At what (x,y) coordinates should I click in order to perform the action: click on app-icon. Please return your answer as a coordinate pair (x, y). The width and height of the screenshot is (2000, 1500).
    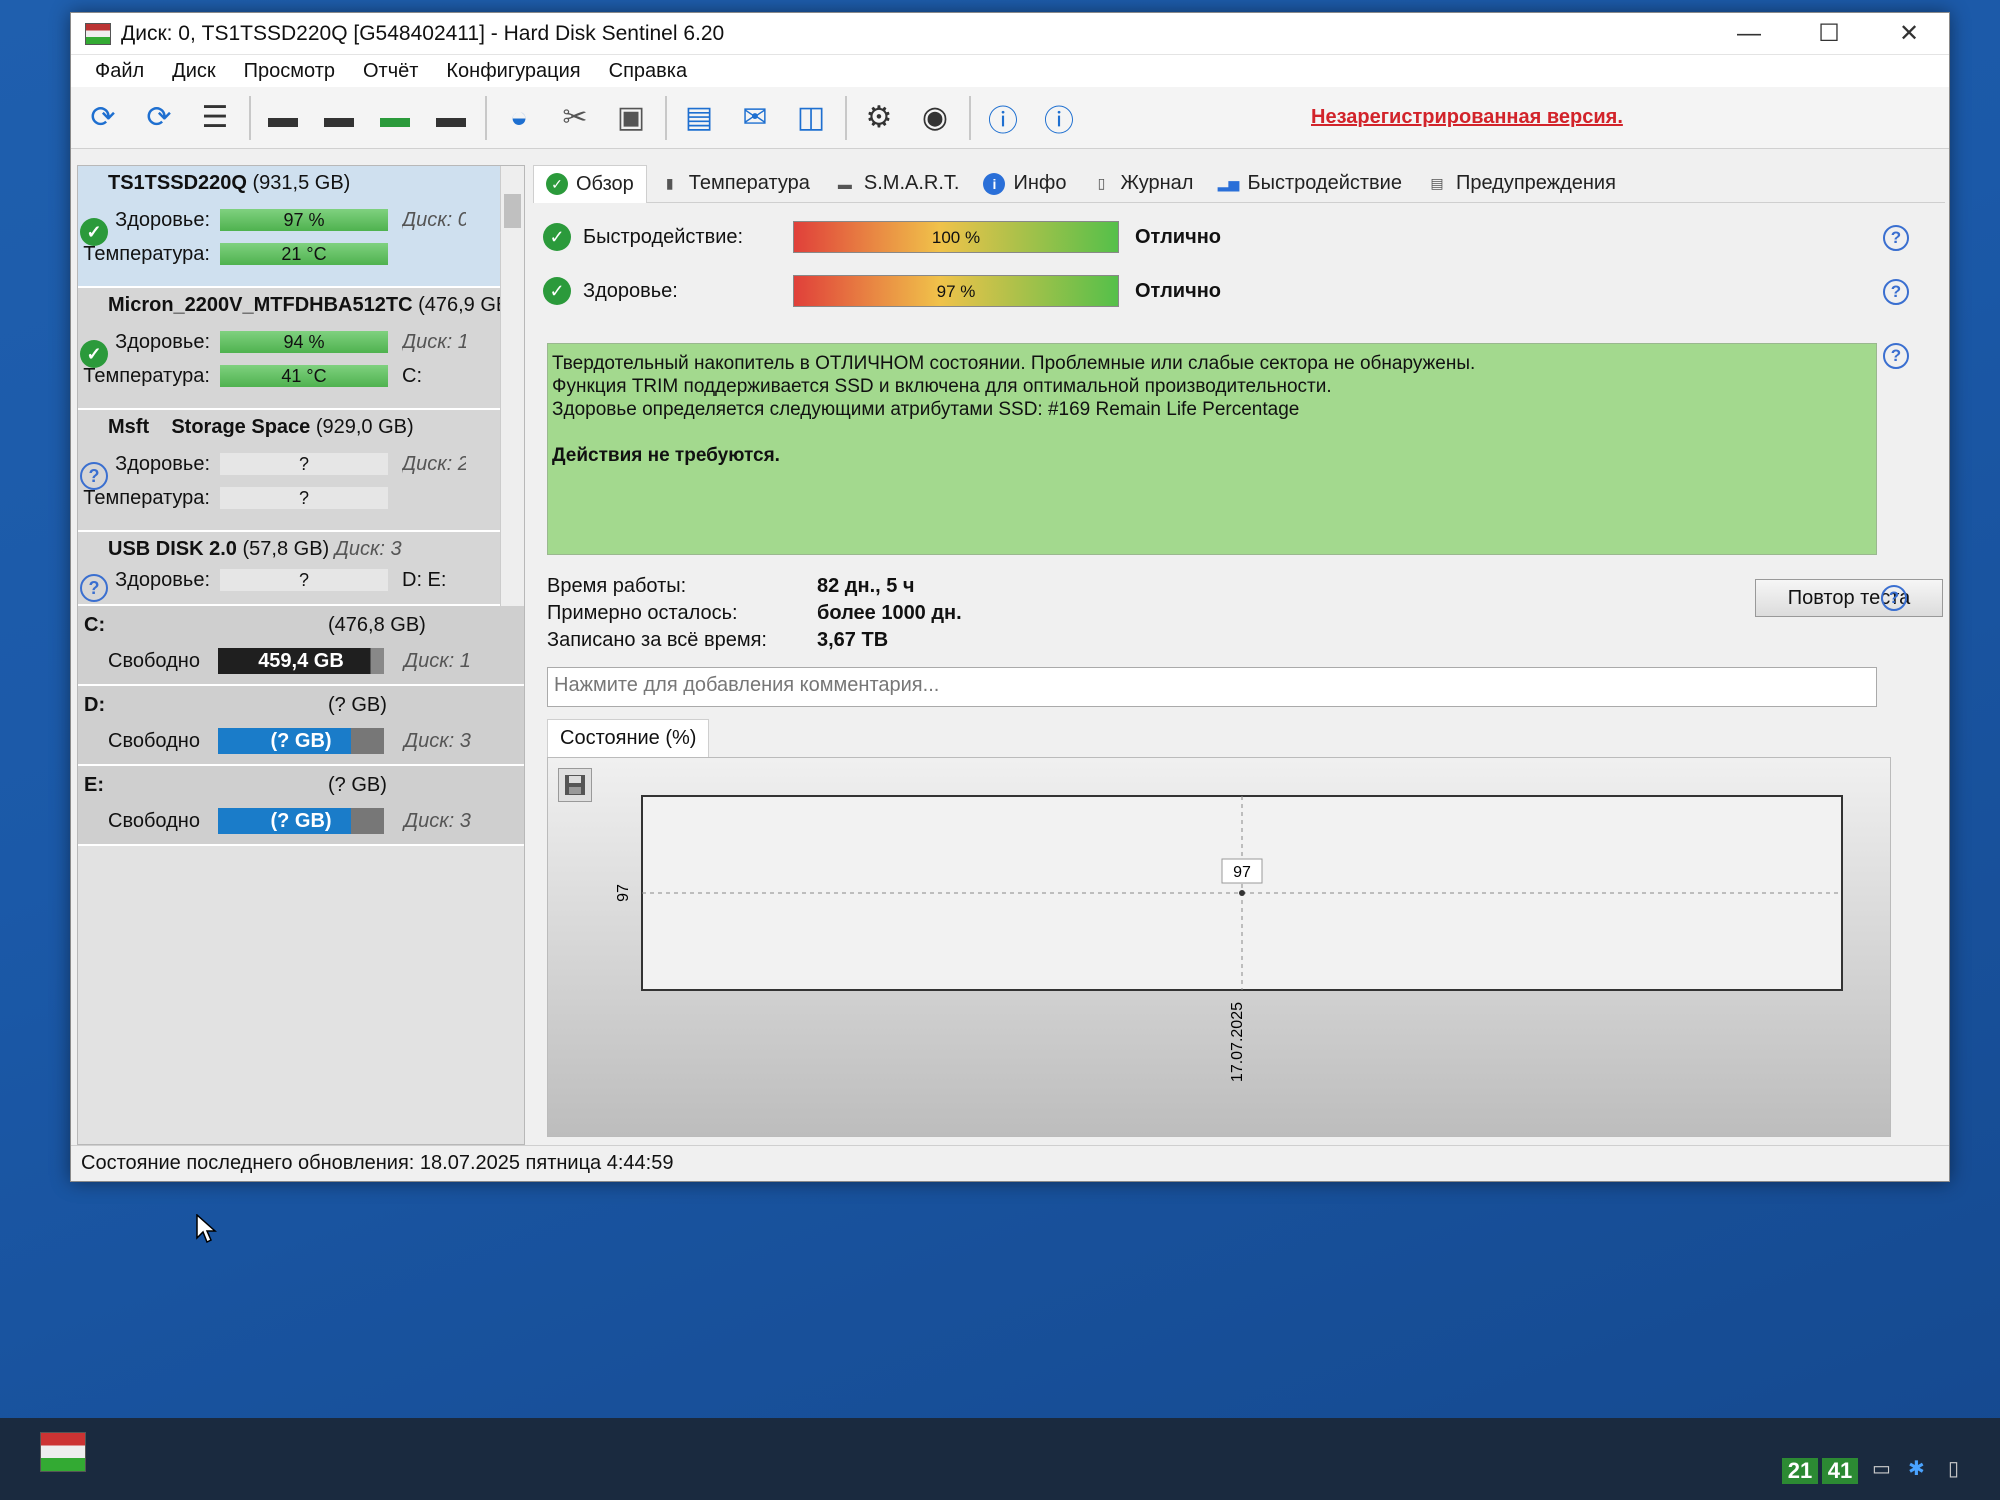
    Looking at the image, I should click on (98, 33).